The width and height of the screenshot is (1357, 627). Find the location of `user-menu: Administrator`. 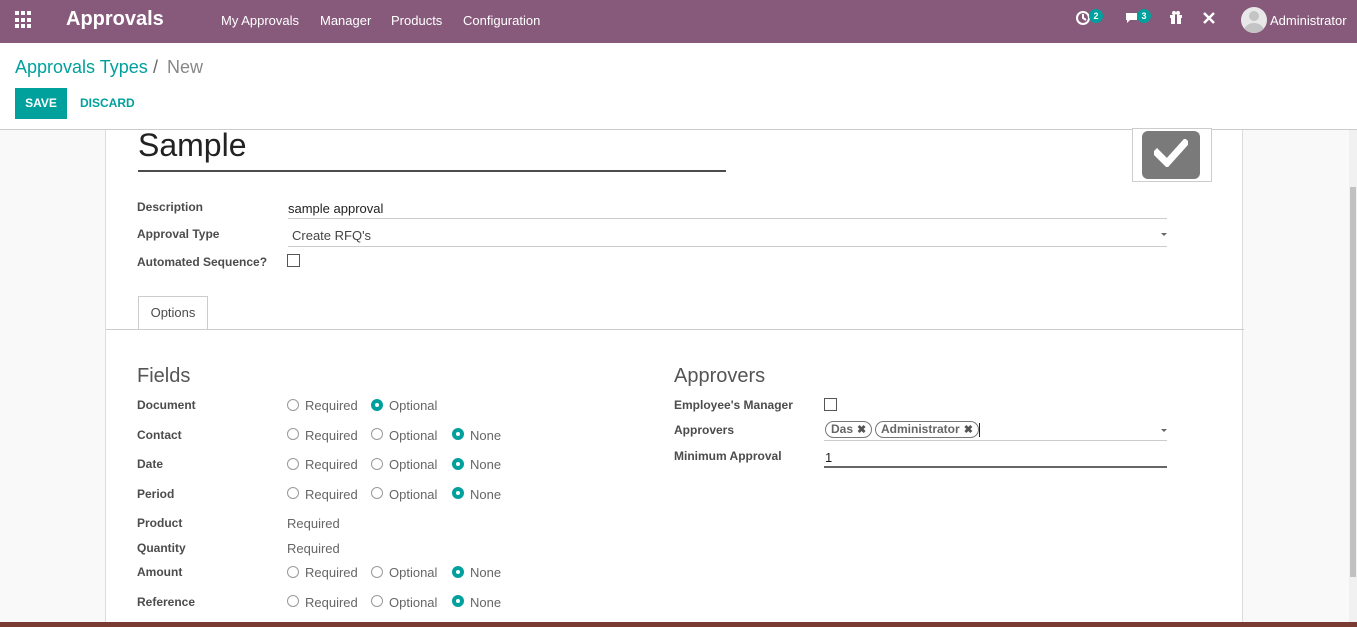

user-menu: Administrator is located at coordinates (1308, 20).